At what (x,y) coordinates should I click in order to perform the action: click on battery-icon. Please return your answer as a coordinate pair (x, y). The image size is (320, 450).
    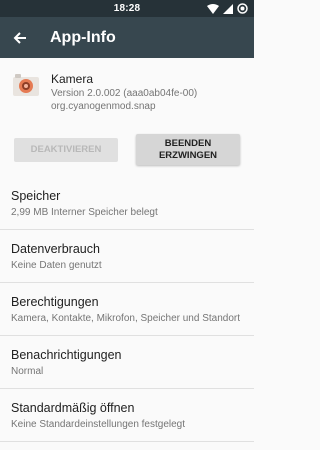
    Looking at the image, I should click on (242, 8).